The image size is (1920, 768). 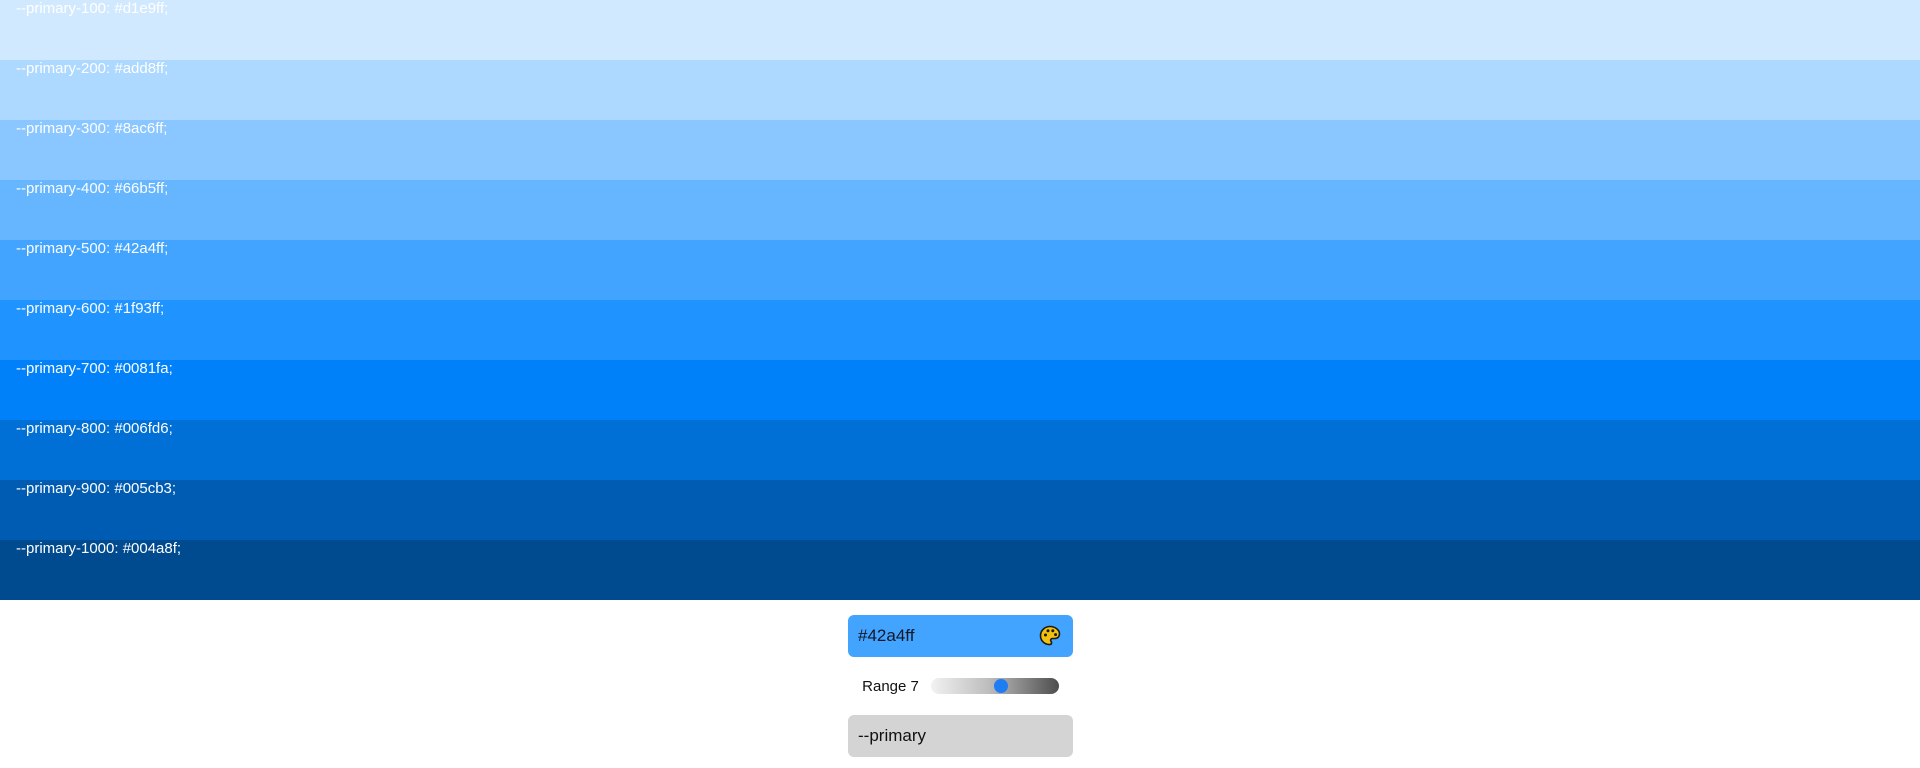 What do you see at coordinates (960, 510) in the screenshot?
I see `shade-row: --primary-900: #005cb3;` at bounding box center [960, 510].